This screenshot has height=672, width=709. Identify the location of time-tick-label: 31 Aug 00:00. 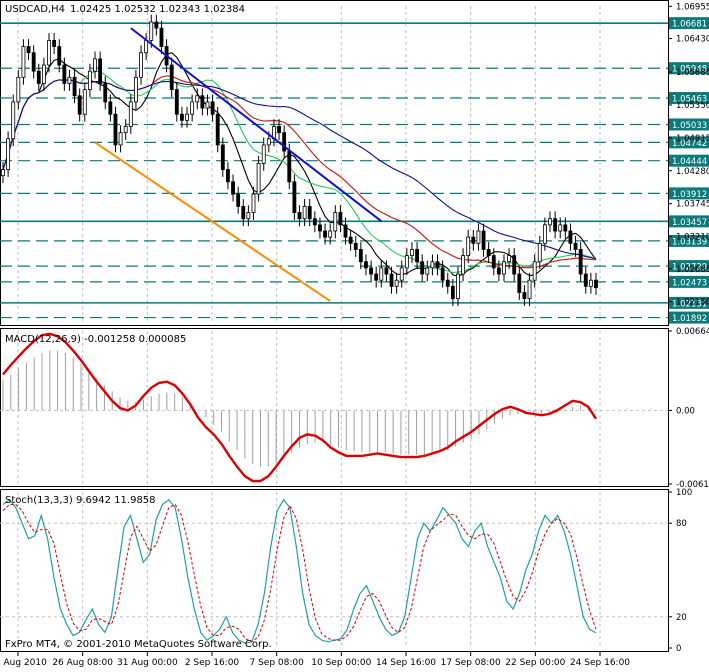
(147, 663).